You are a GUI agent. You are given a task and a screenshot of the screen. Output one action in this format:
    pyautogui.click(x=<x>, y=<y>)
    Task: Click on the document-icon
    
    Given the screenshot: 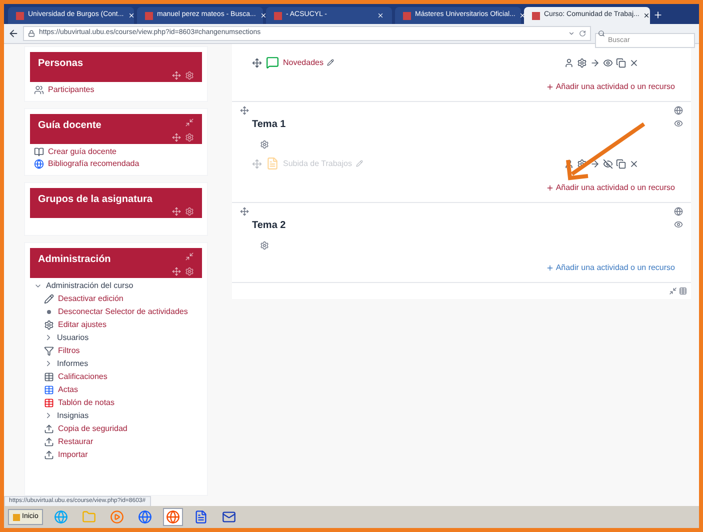 What is the action you would take?
    pyautogui.click(x=272, y=163)
    